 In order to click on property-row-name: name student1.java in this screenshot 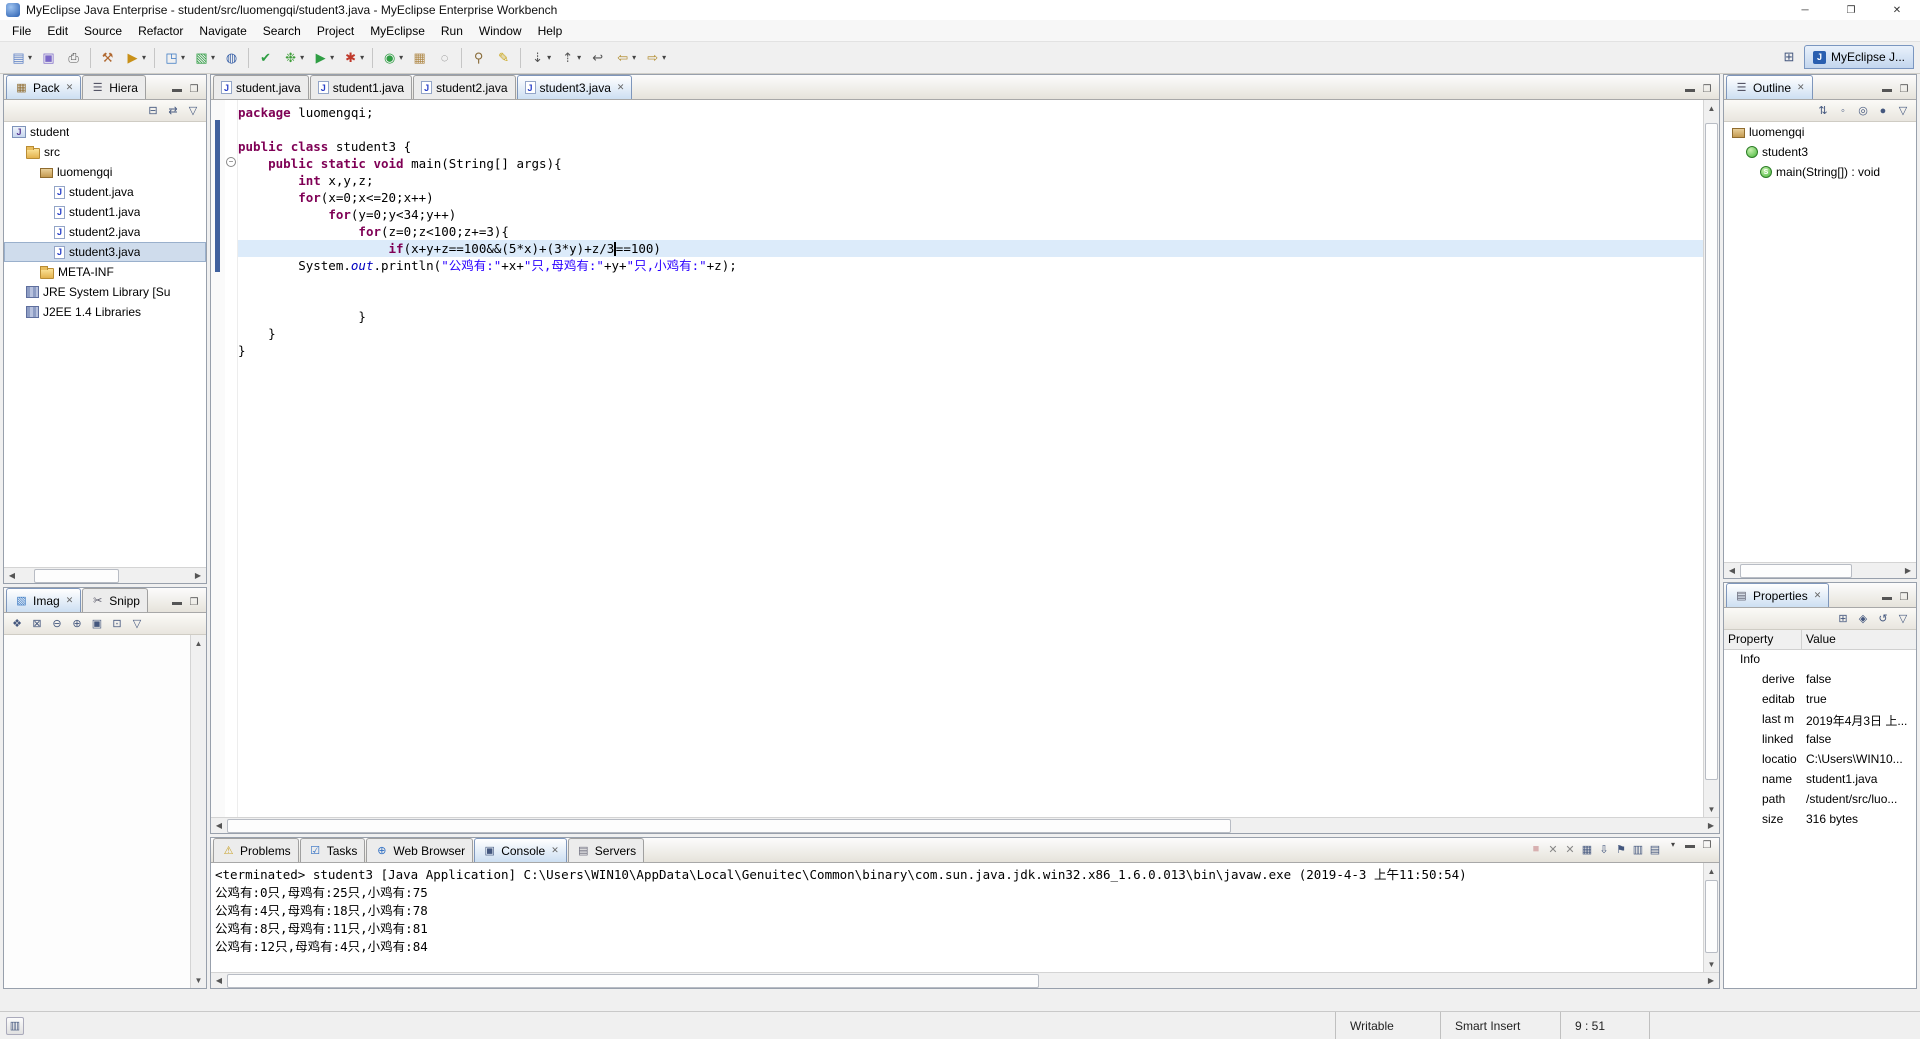, I will do `click(1820, 780)`.